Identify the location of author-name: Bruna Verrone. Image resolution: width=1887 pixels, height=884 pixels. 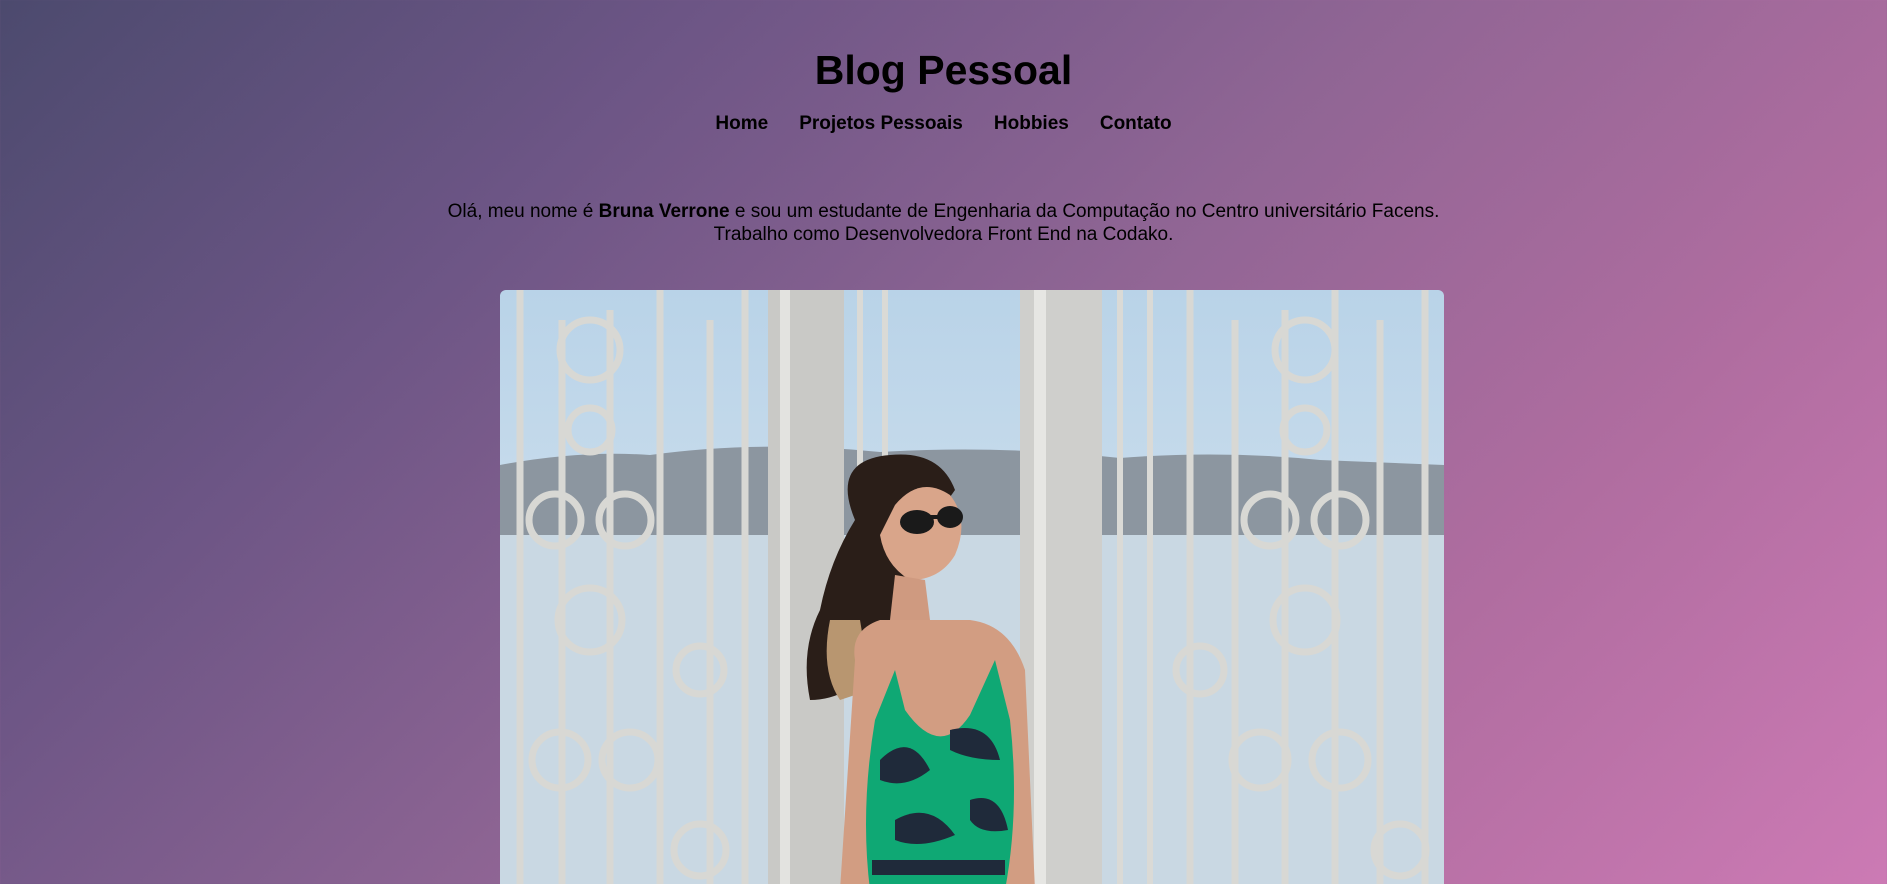
(664, 211).